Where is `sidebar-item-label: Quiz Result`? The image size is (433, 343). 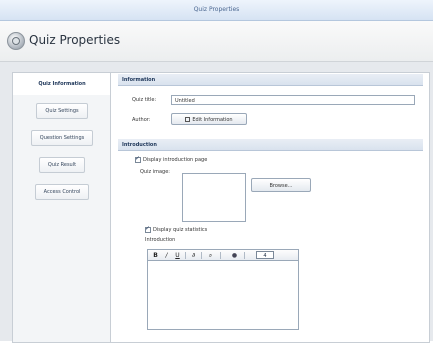
sidebar-item-label: Quiz Result is located at coordinates (62, 165).